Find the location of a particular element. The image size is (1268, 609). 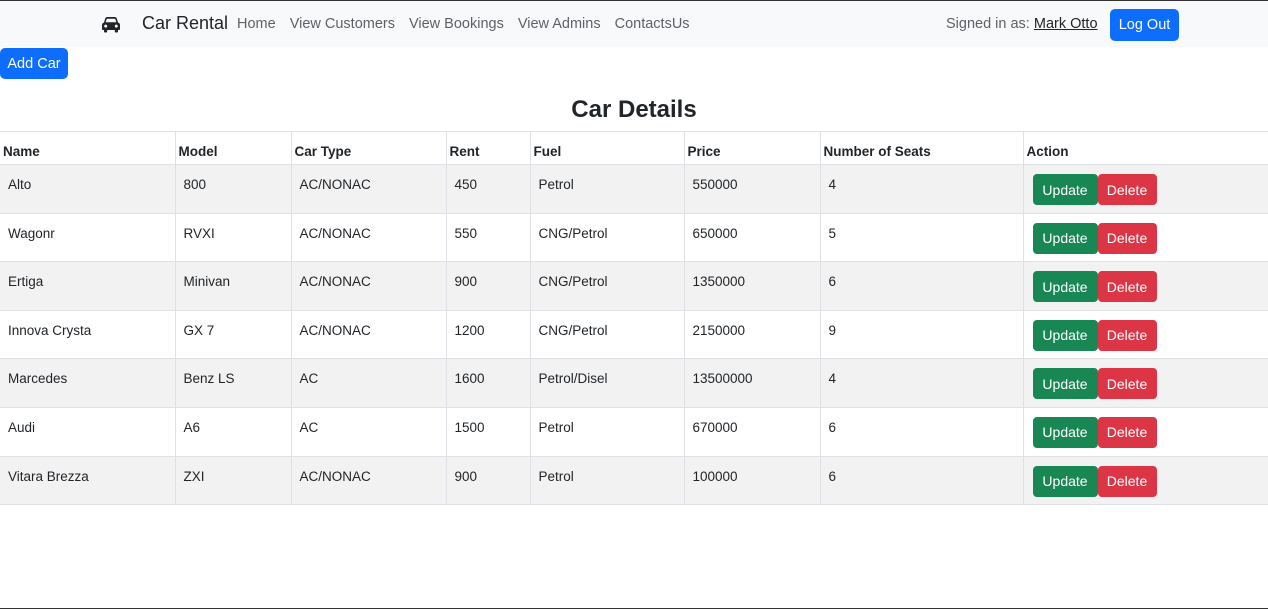

cell-price: 13500000 is located at coordinates (752, 383).